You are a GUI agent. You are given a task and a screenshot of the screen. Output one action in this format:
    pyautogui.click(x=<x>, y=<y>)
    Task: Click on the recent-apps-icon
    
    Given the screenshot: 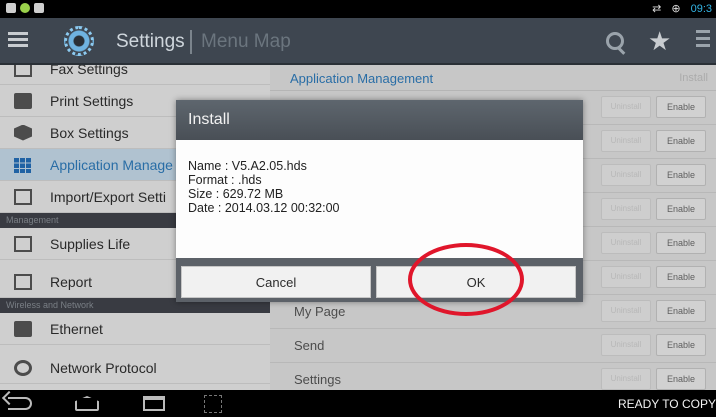 What is the action you would take?
    pyautogui.click(x=154, y=403)
    